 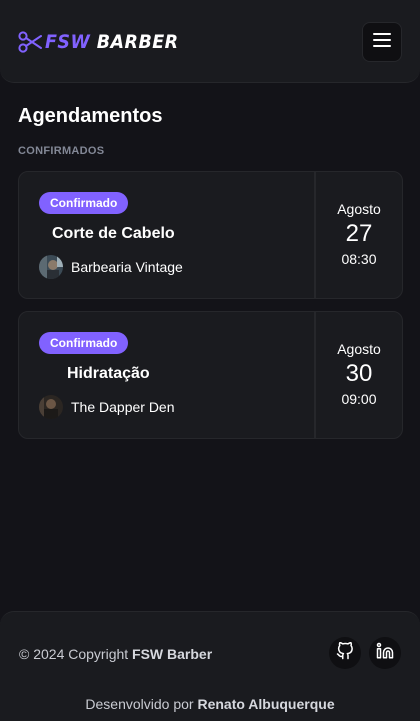 I want to click on barbershop-name: Barbearia Vintage, so click(x=127, y=267).